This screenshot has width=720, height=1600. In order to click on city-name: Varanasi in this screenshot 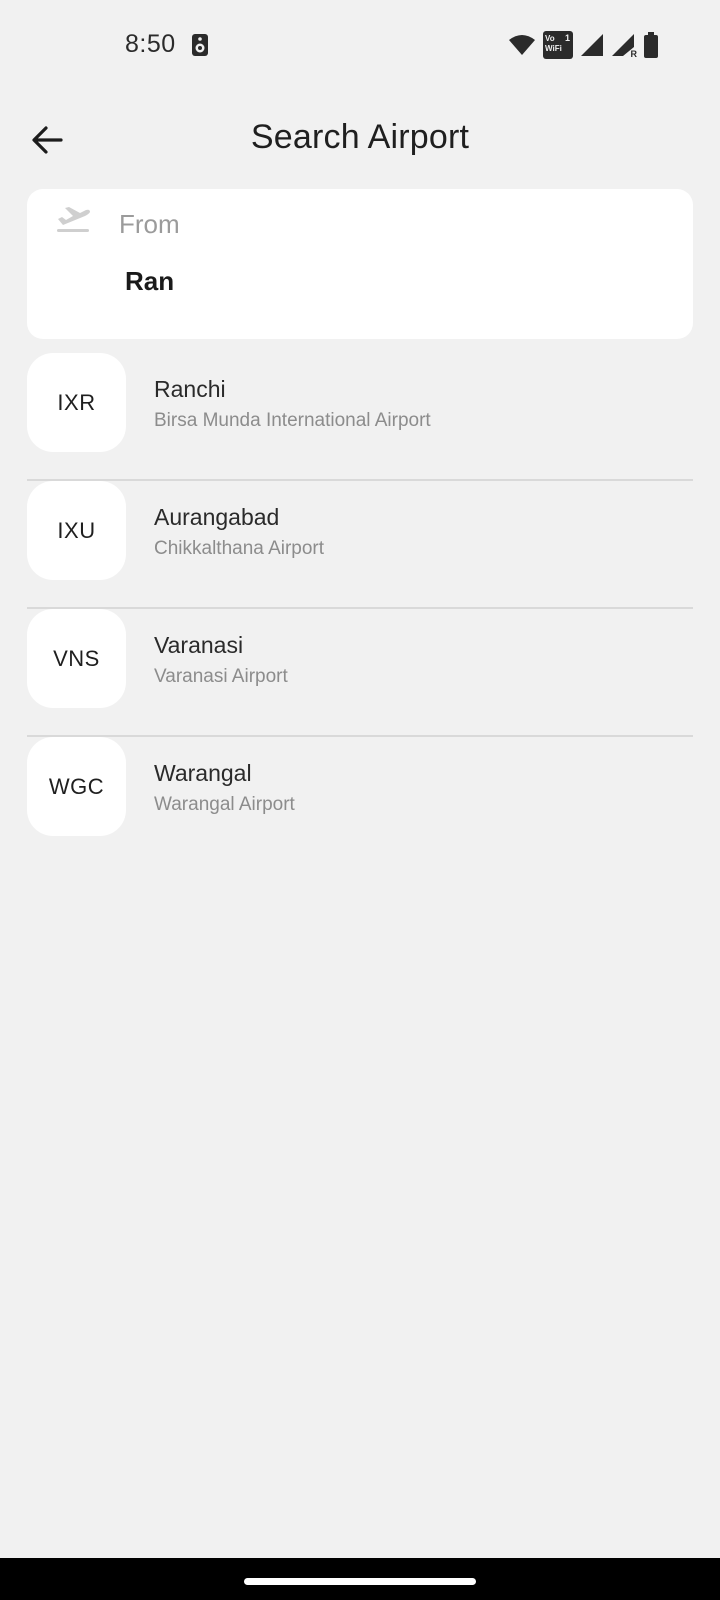, I will do `click(199, 645)`.